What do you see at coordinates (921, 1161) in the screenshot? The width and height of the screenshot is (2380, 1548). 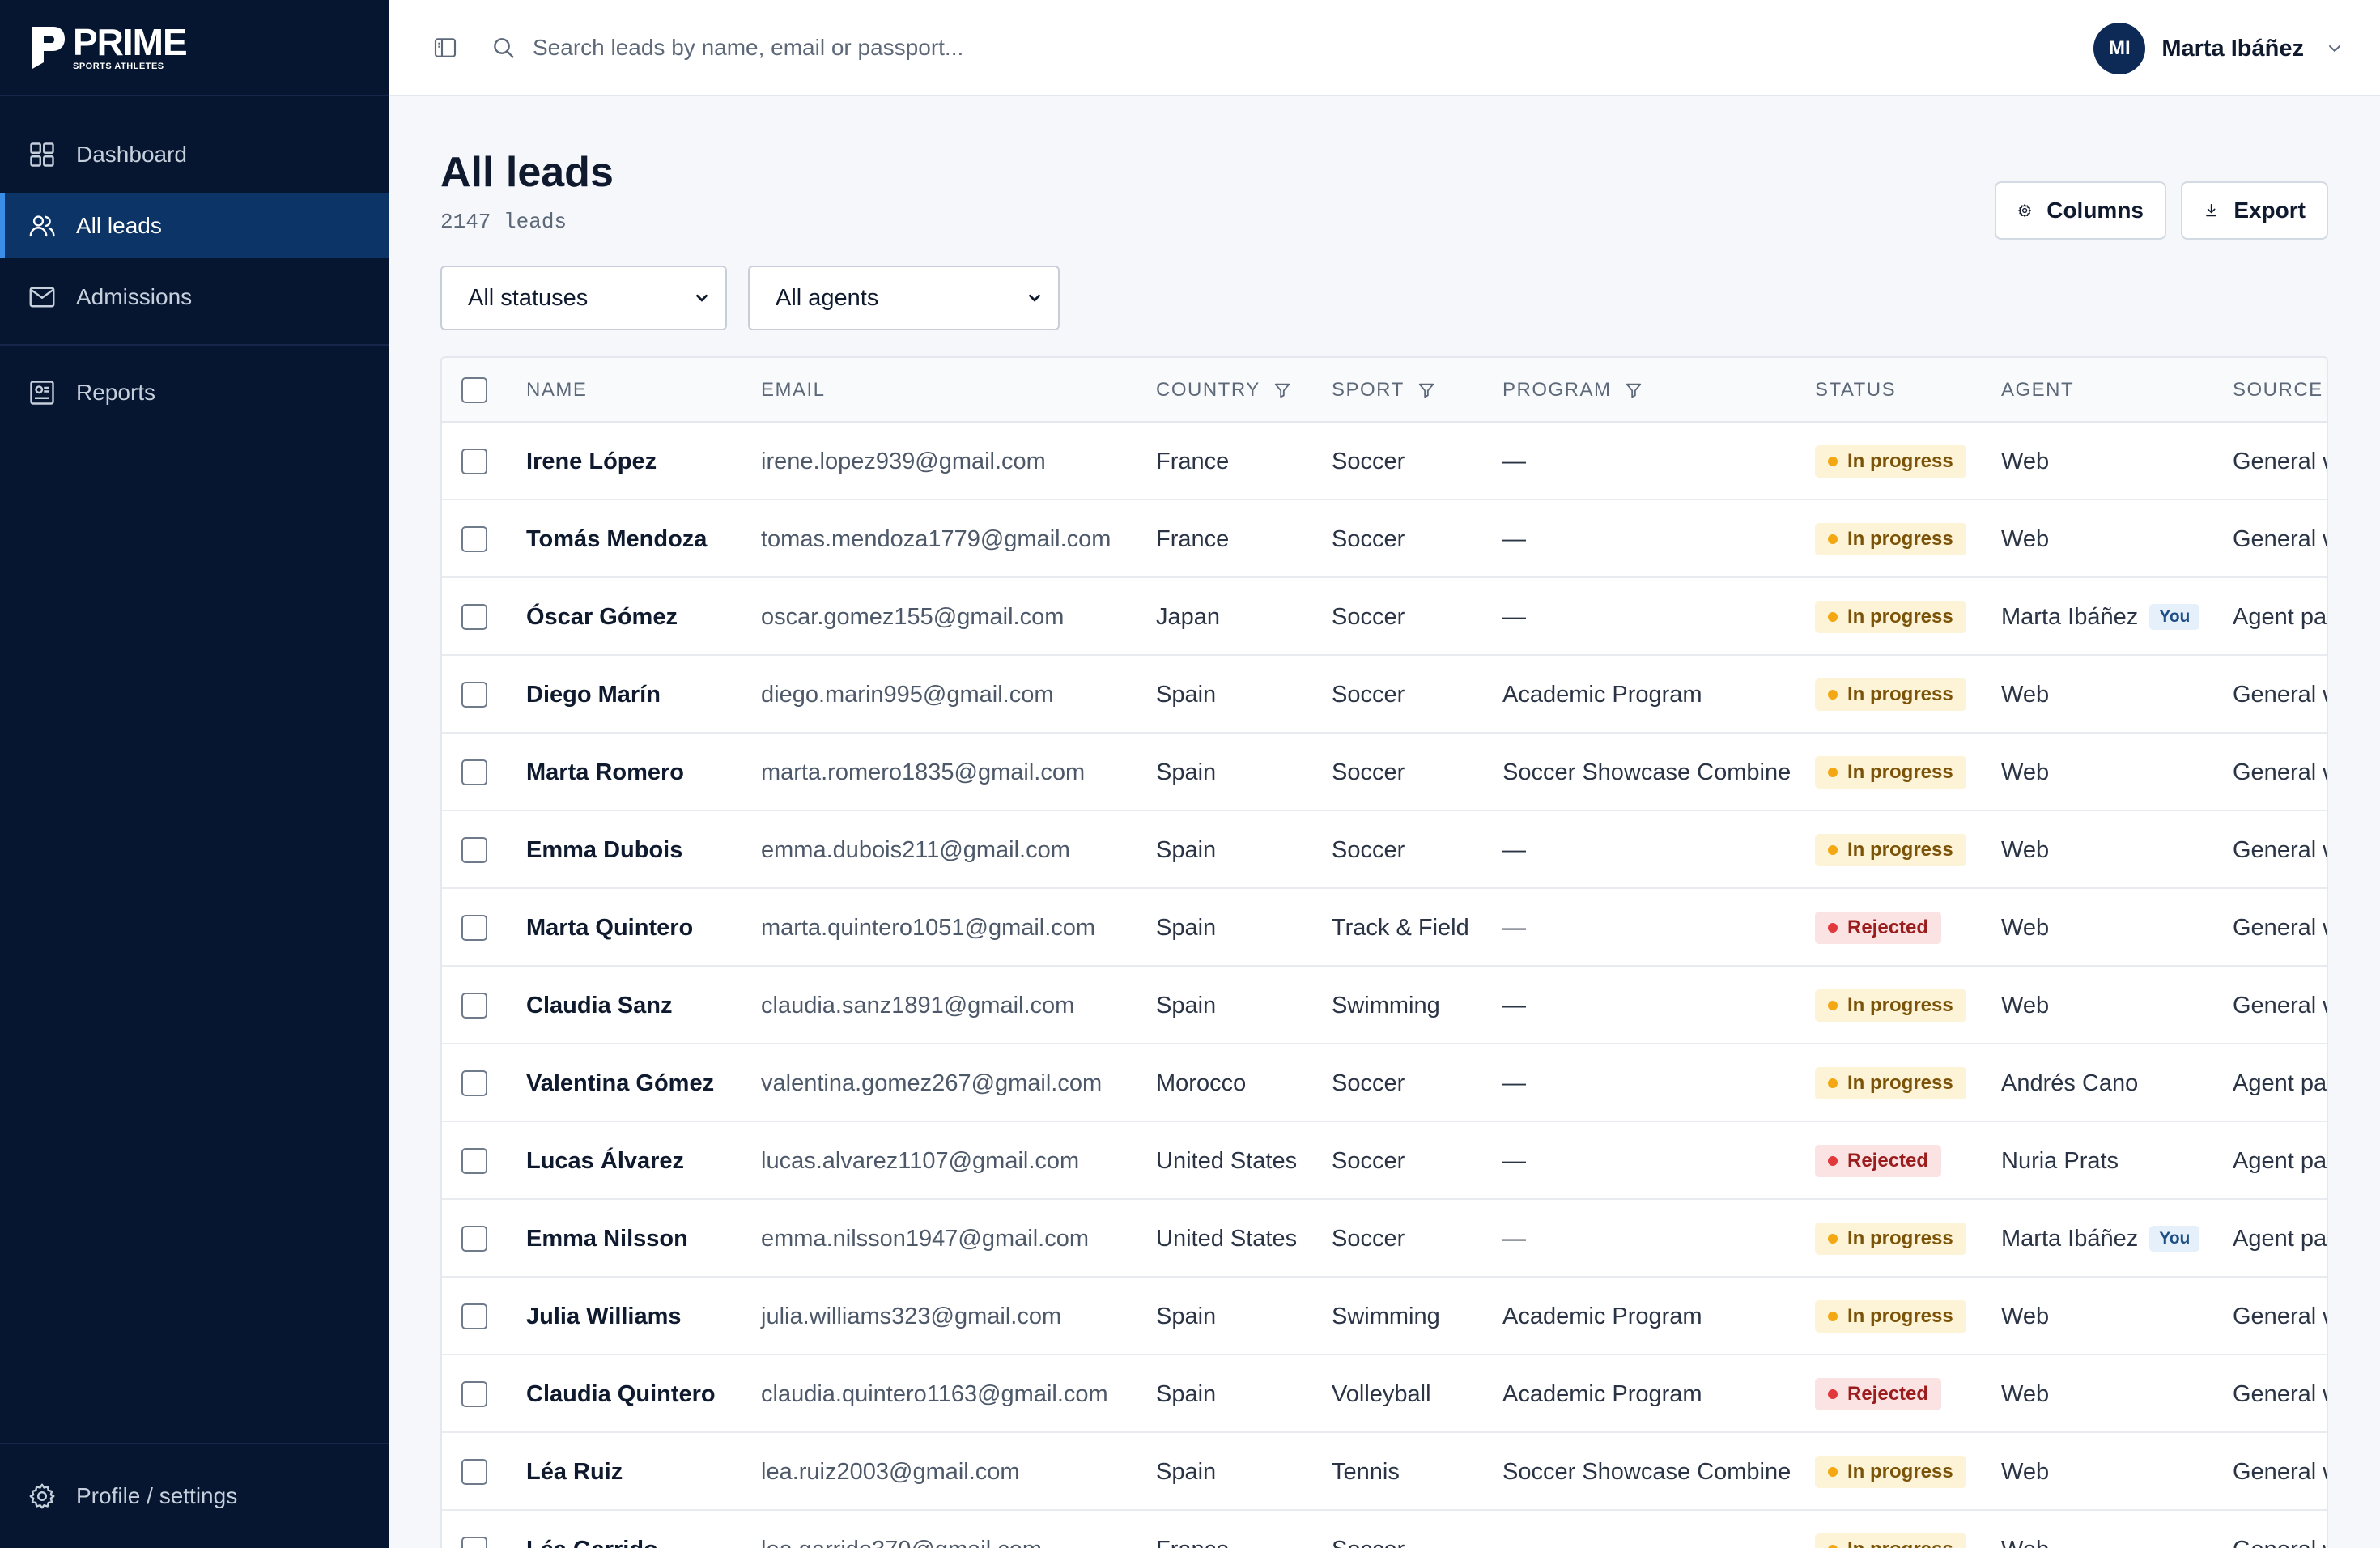 I see `lead-email: lucas.alvarez1107@gmail.com` at bounding box center [921, 1161].